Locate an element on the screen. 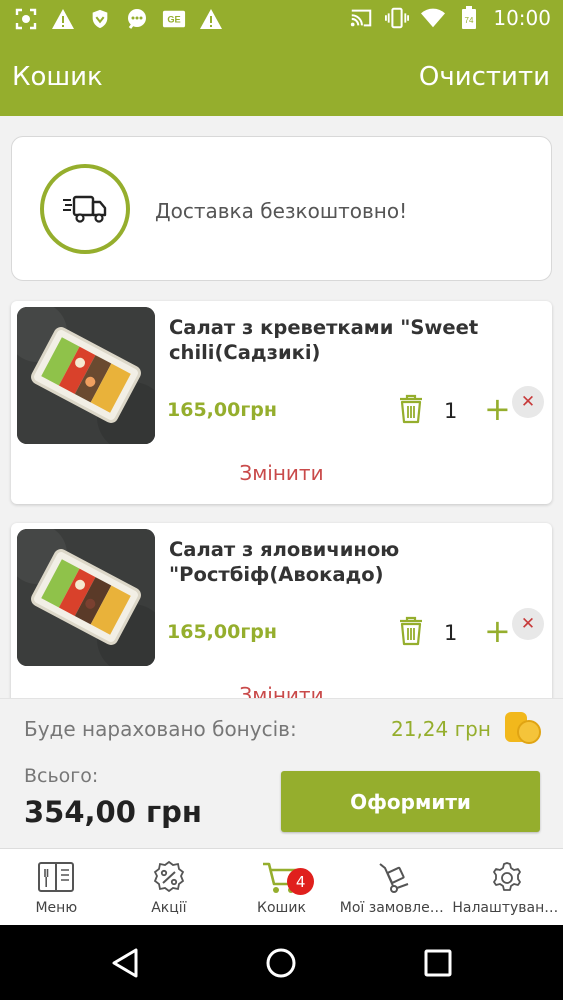  chat-icon is located at coordinates (137, 19).